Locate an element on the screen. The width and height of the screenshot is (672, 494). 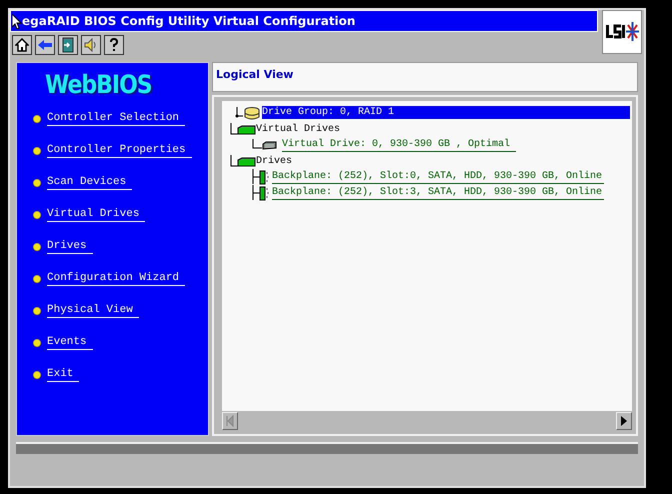
back-button is located at coordinates (45, 45).